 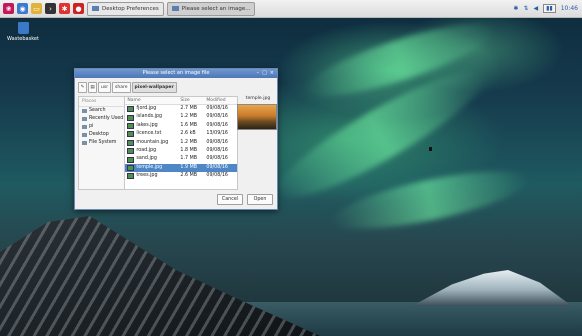 I want to click on window-controls: – □ ×, so click(x=264, y=73).